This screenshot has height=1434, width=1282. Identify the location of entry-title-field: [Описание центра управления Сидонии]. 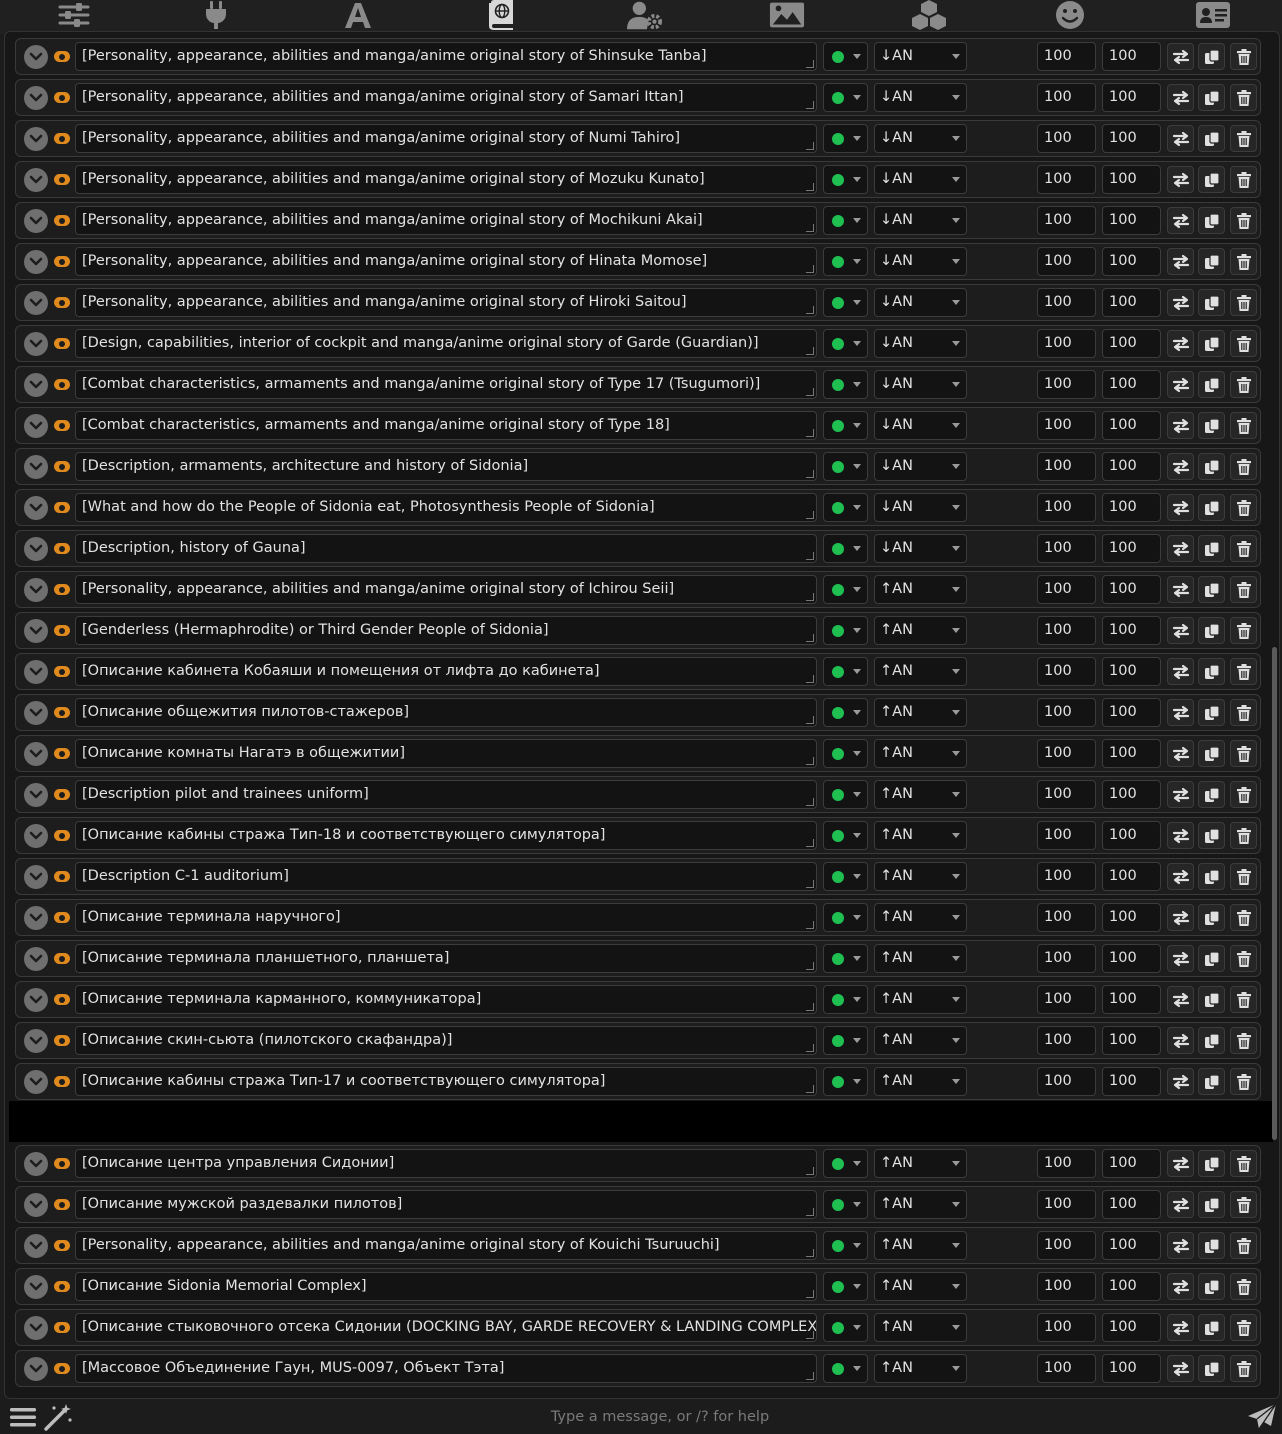
(446, 1163).